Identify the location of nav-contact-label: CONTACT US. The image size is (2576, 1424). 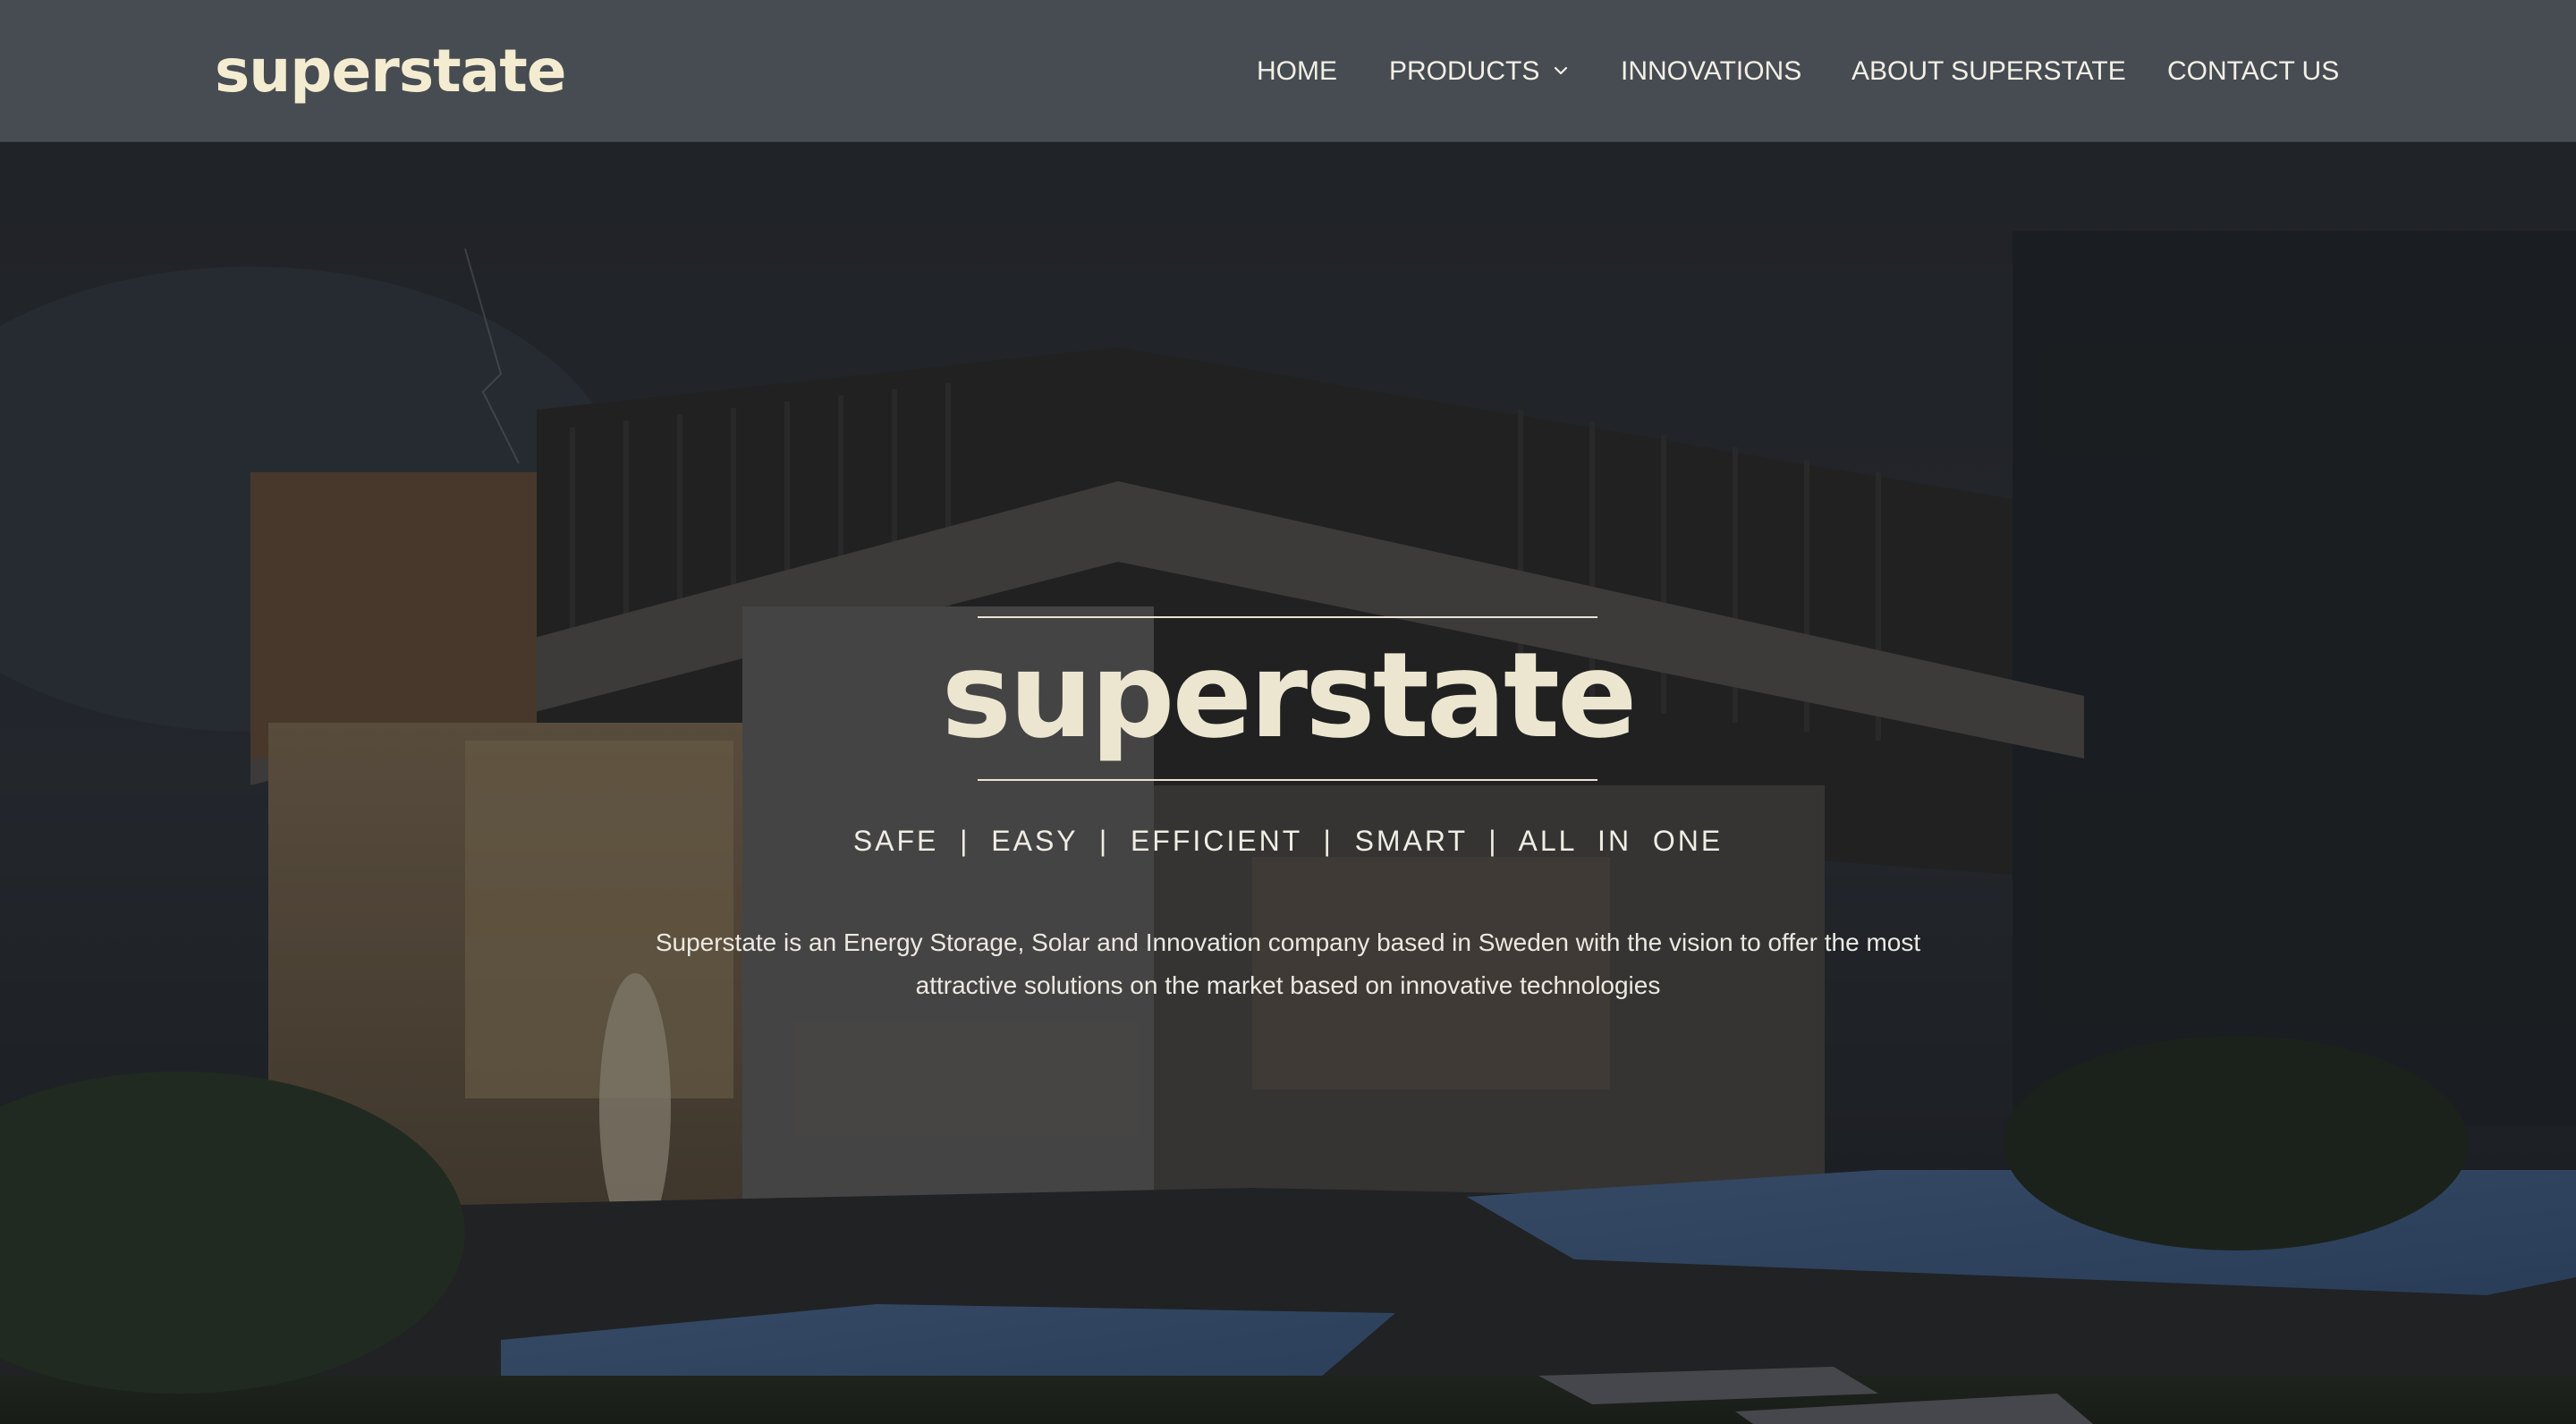
(2253, 71).